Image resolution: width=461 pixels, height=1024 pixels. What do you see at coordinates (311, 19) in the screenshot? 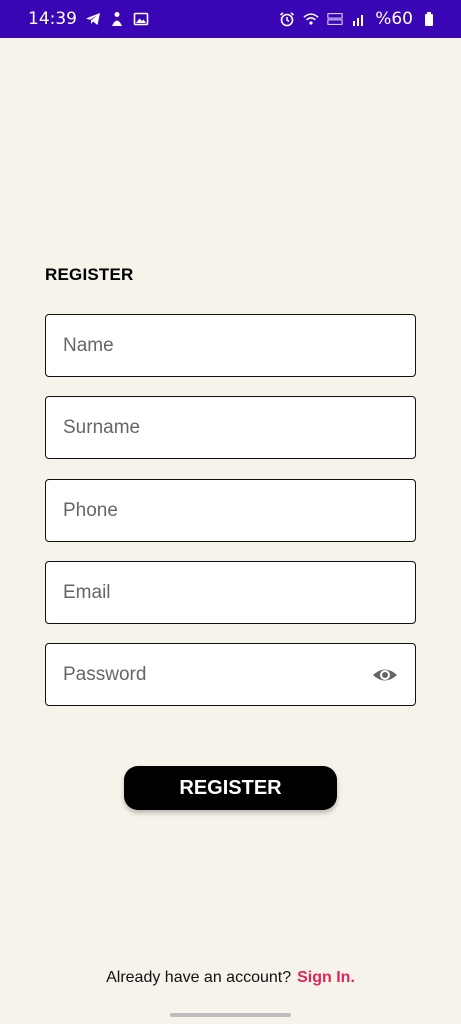
I see `wifi-icon` at bounding box center [311, 19].